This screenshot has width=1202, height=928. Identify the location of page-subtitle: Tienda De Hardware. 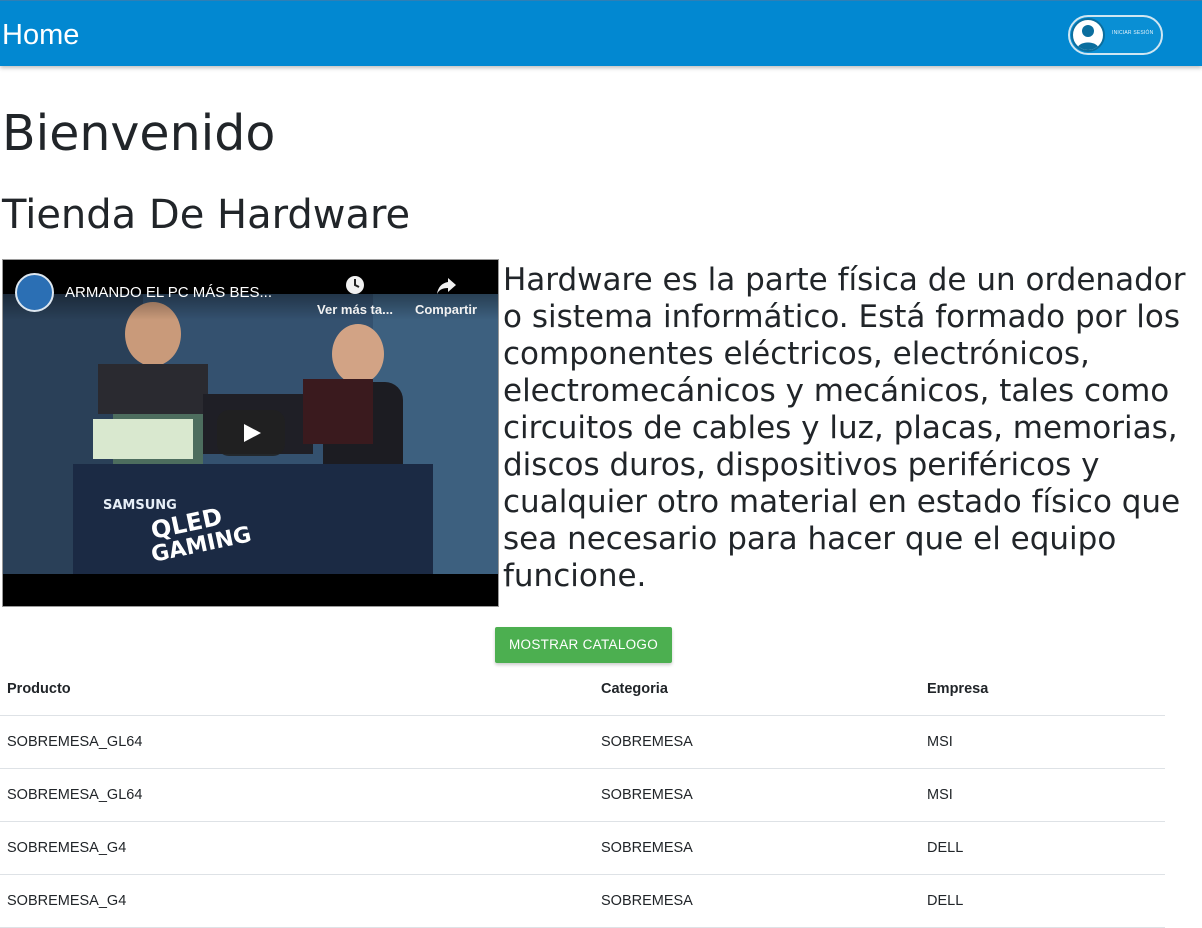
(206, 215).